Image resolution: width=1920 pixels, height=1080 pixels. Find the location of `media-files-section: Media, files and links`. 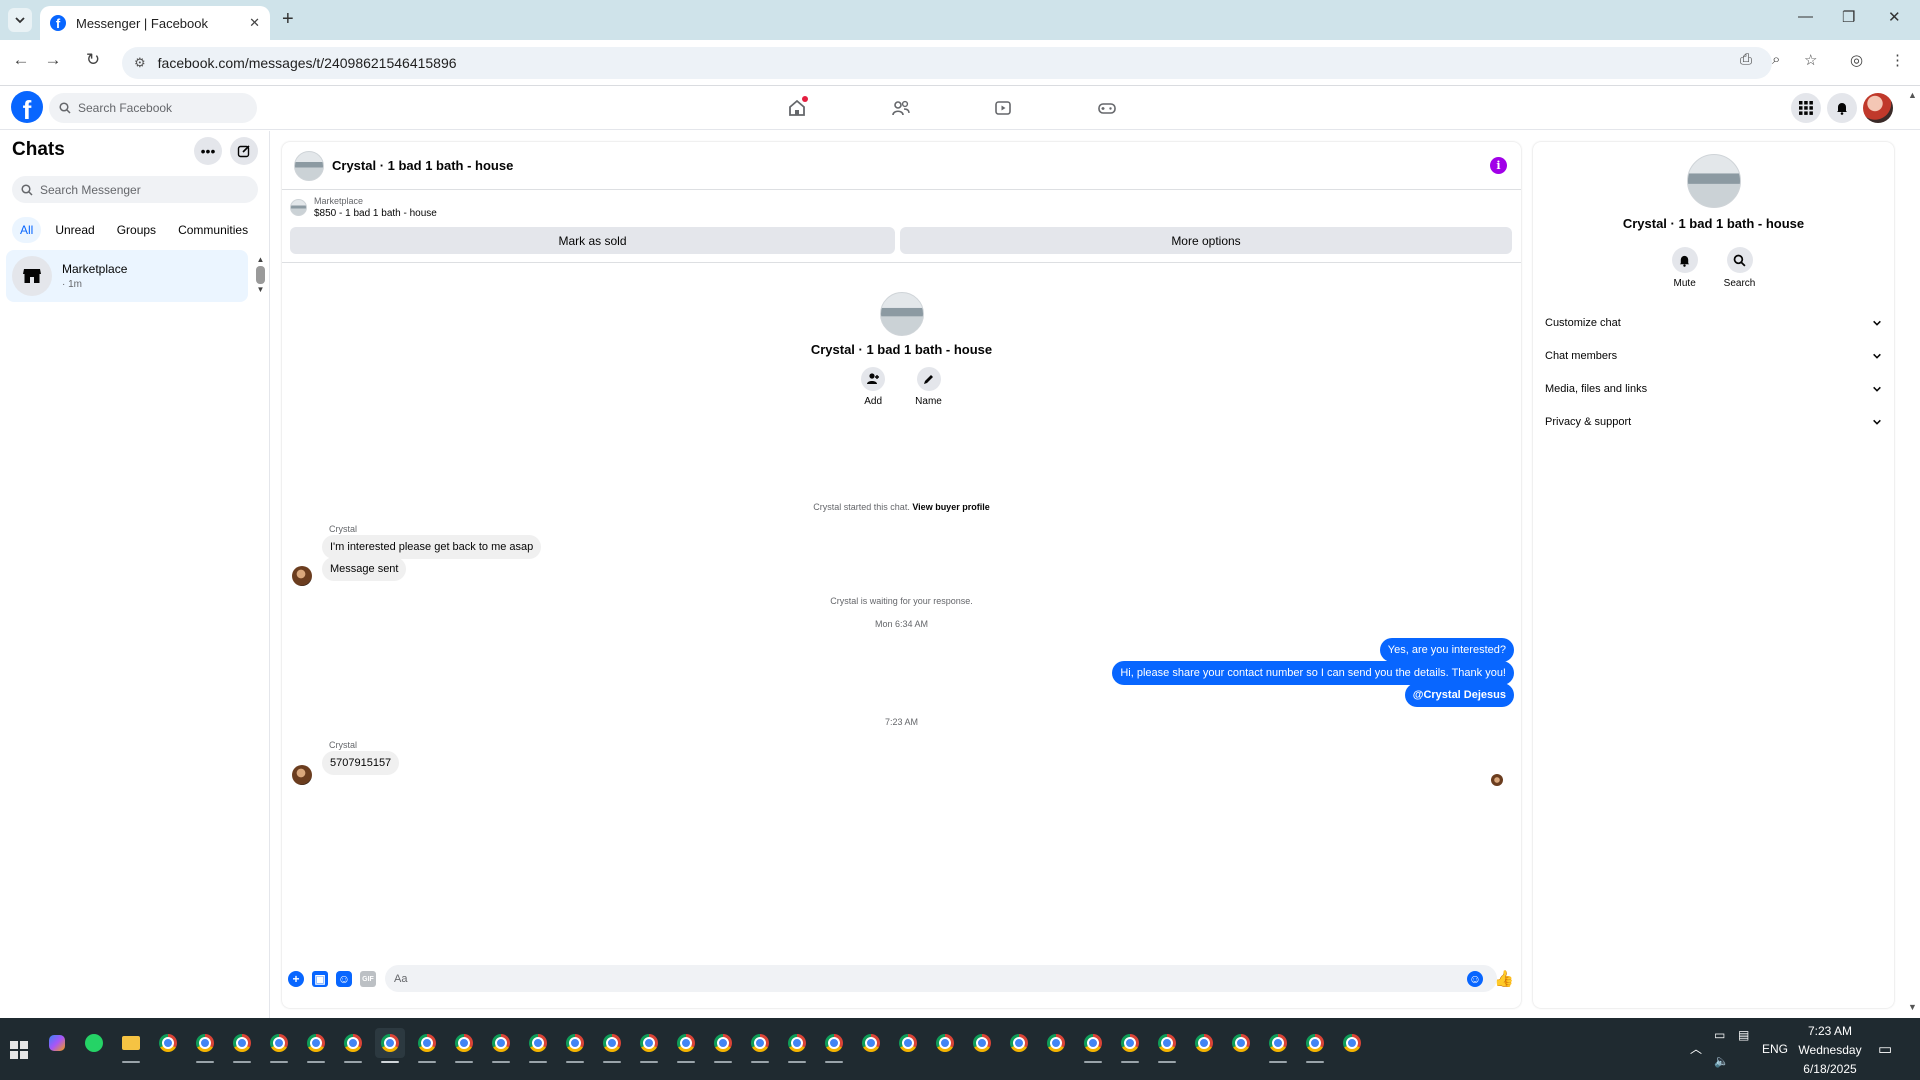

media-files-section: Media, files and links is located at coordinates (1713, 389).